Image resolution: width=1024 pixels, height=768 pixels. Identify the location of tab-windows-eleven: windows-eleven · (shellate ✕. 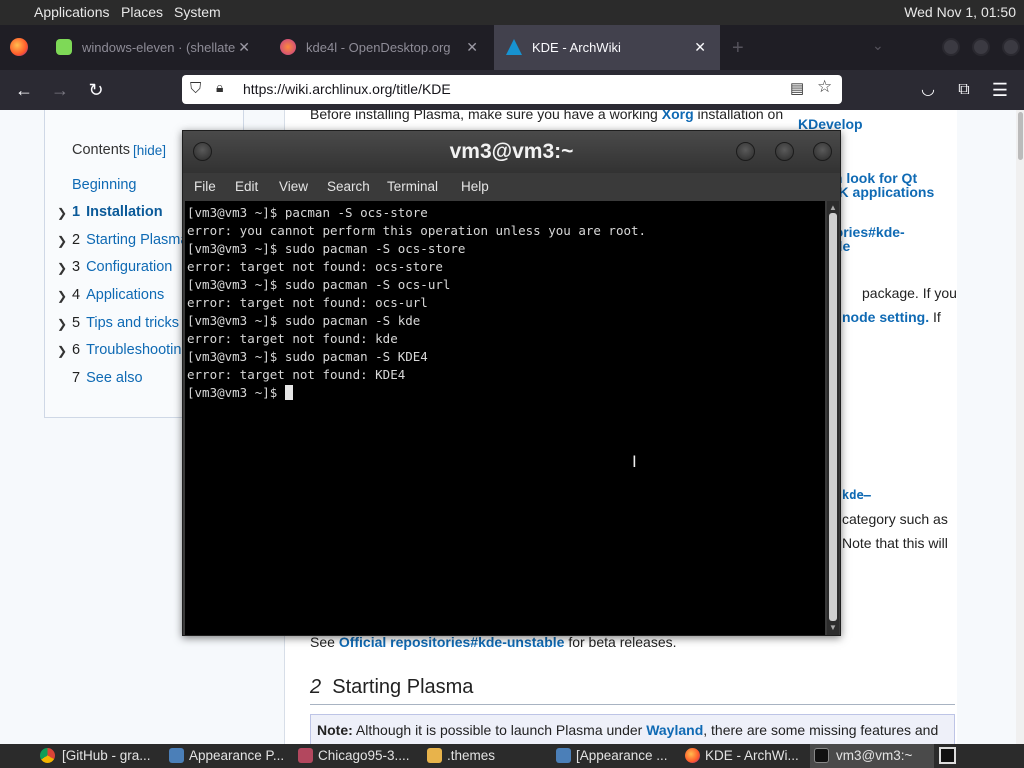
(153, 47).